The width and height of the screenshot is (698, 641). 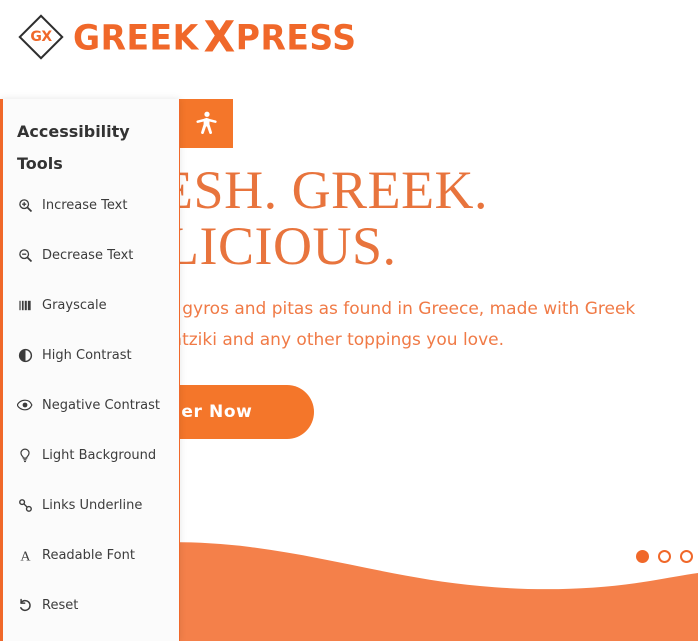 What do you see at coordinates (25, 205) in the screenshot?
I see `zoom-in-icon` at bounding box center [25, 205].